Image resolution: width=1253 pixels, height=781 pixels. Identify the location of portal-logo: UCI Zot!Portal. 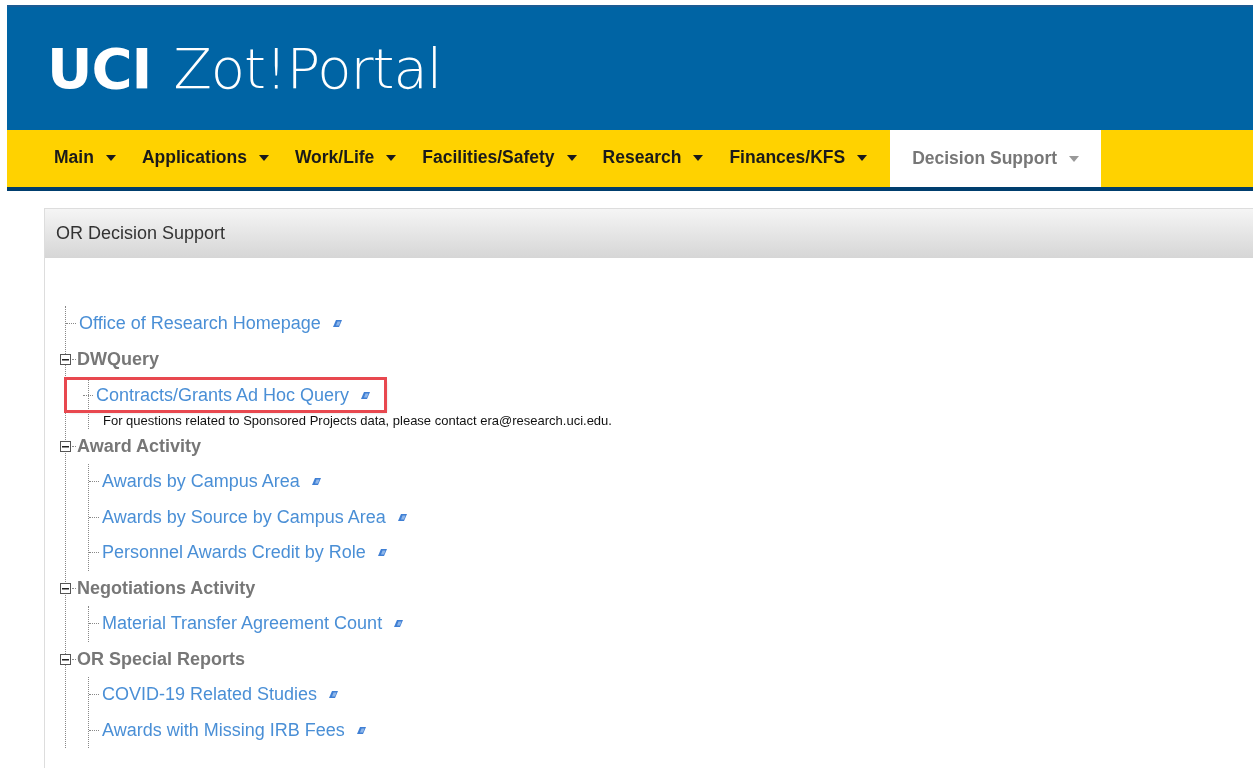
(244, 68).